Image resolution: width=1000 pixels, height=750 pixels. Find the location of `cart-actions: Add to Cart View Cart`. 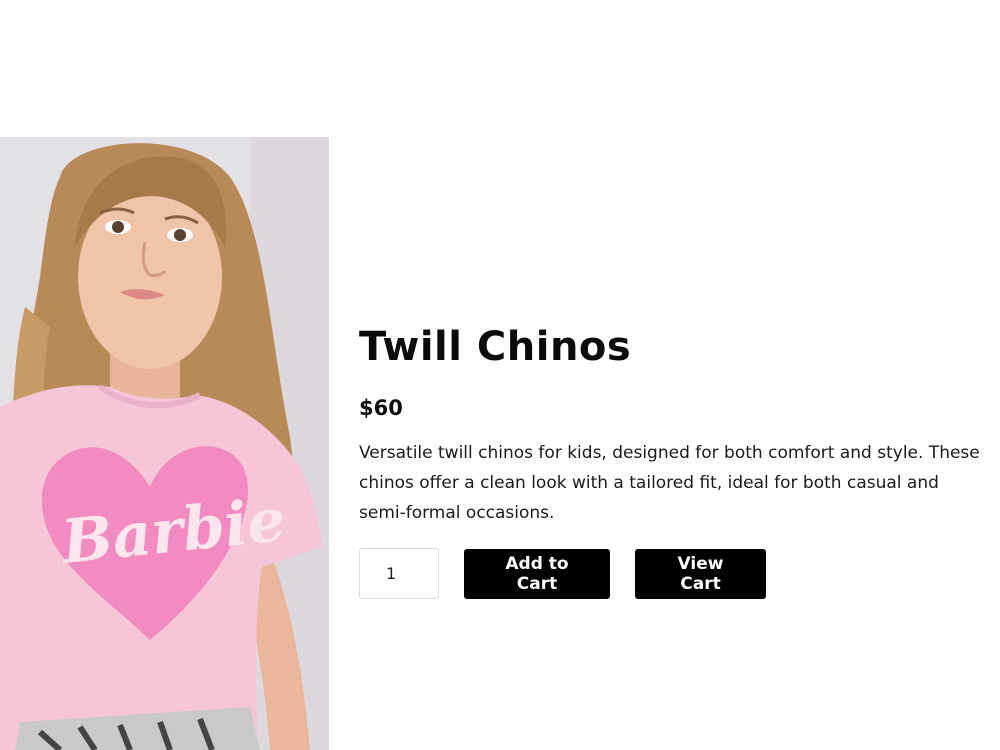

cart-actions: Add to Cart View Cart is located at coordinates (679, 573).